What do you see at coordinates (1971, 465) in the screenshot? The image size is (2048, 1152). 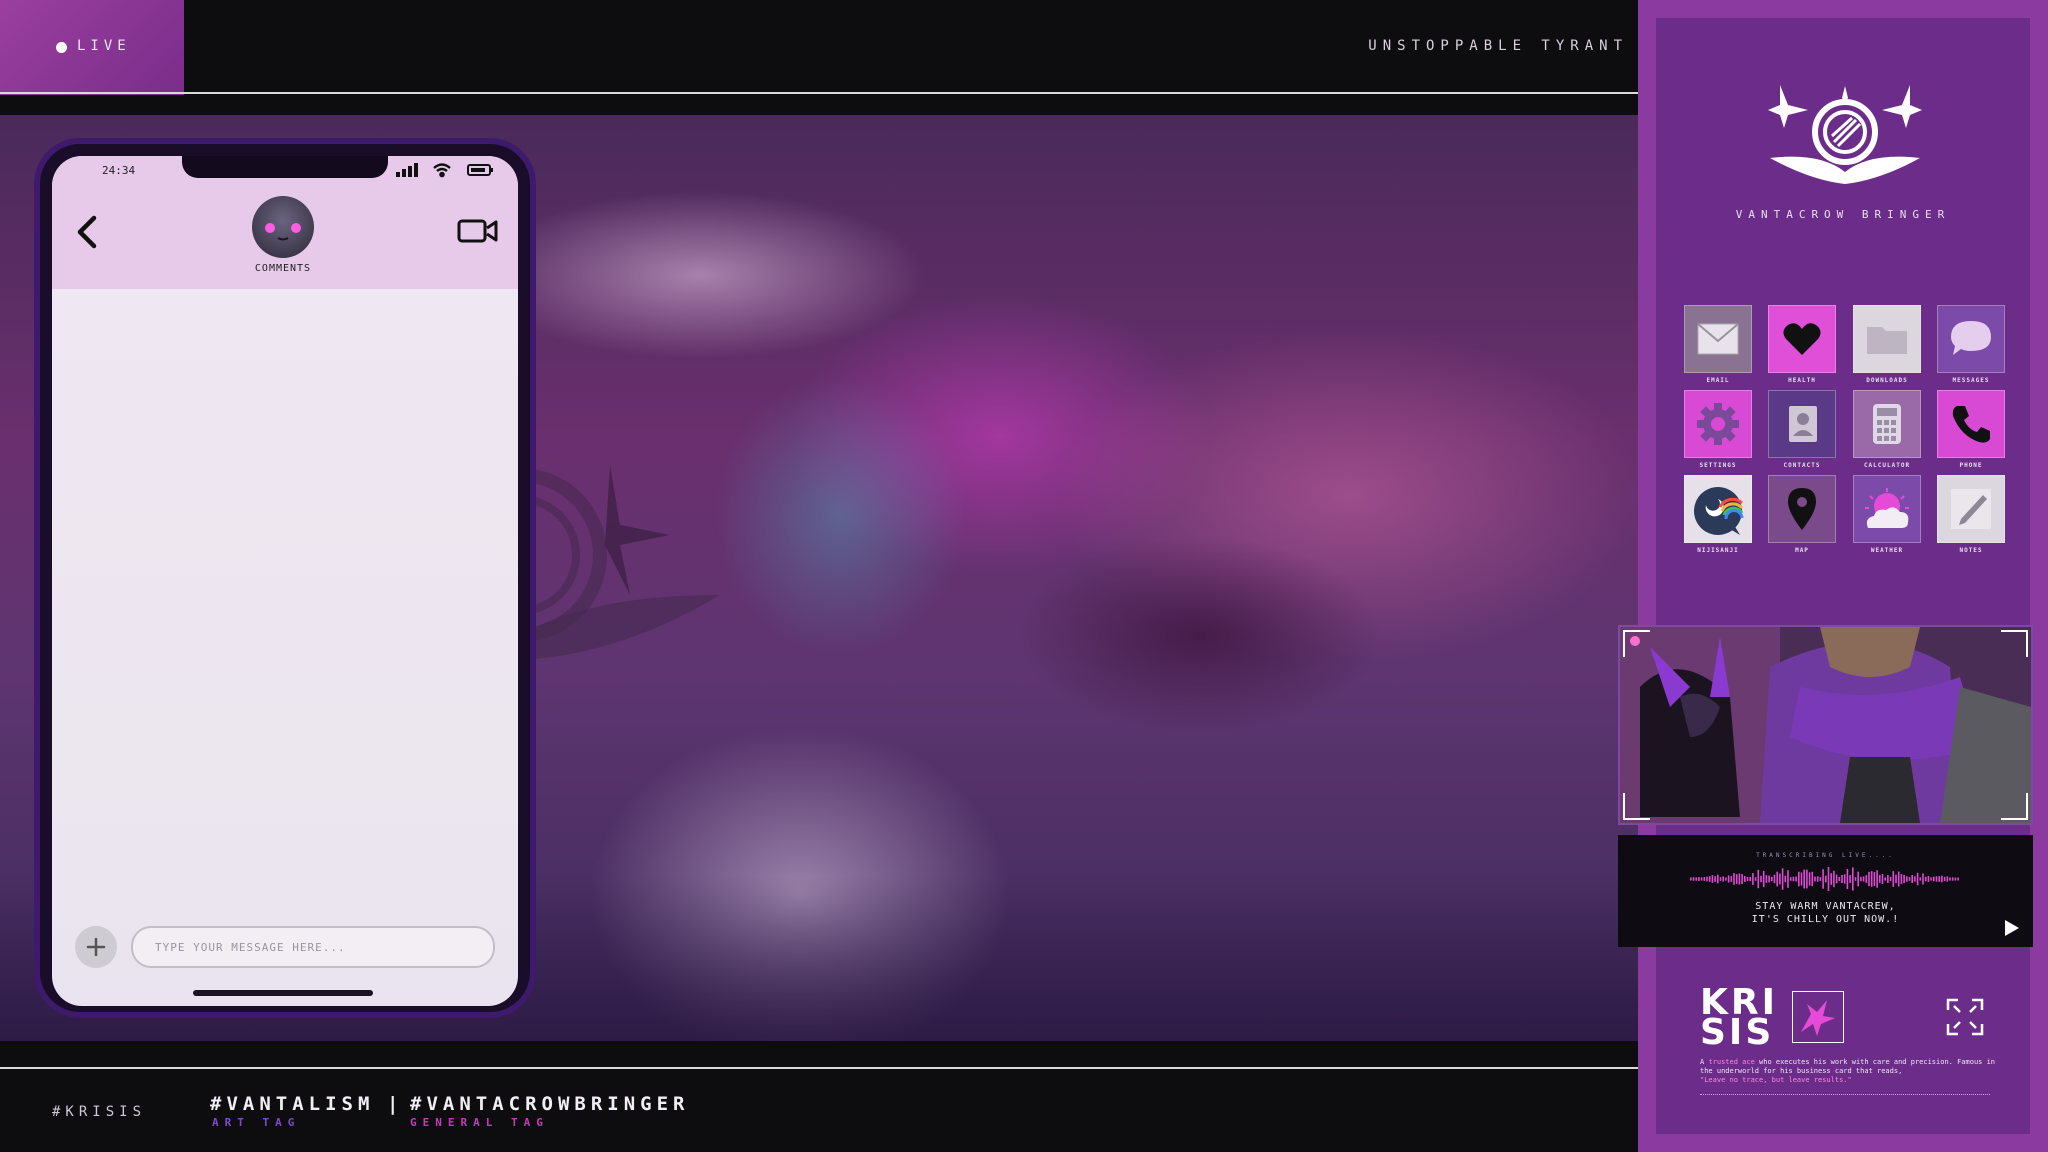 I see `app-phone-label: PHONE` at bounding box center [1971, 465].